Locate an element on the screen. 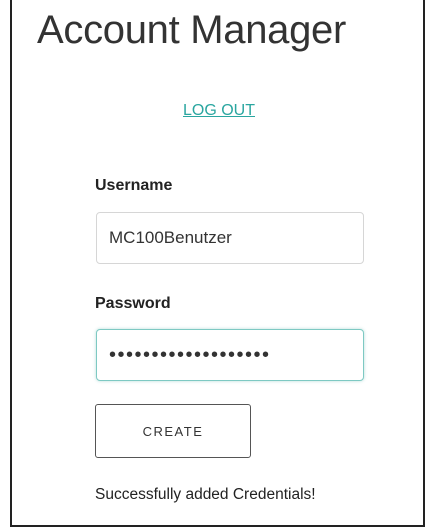 Image resolution: width=430 pixels, height=529 pixels. logout-link: LOG OUT is located at coordinates (219, 111).